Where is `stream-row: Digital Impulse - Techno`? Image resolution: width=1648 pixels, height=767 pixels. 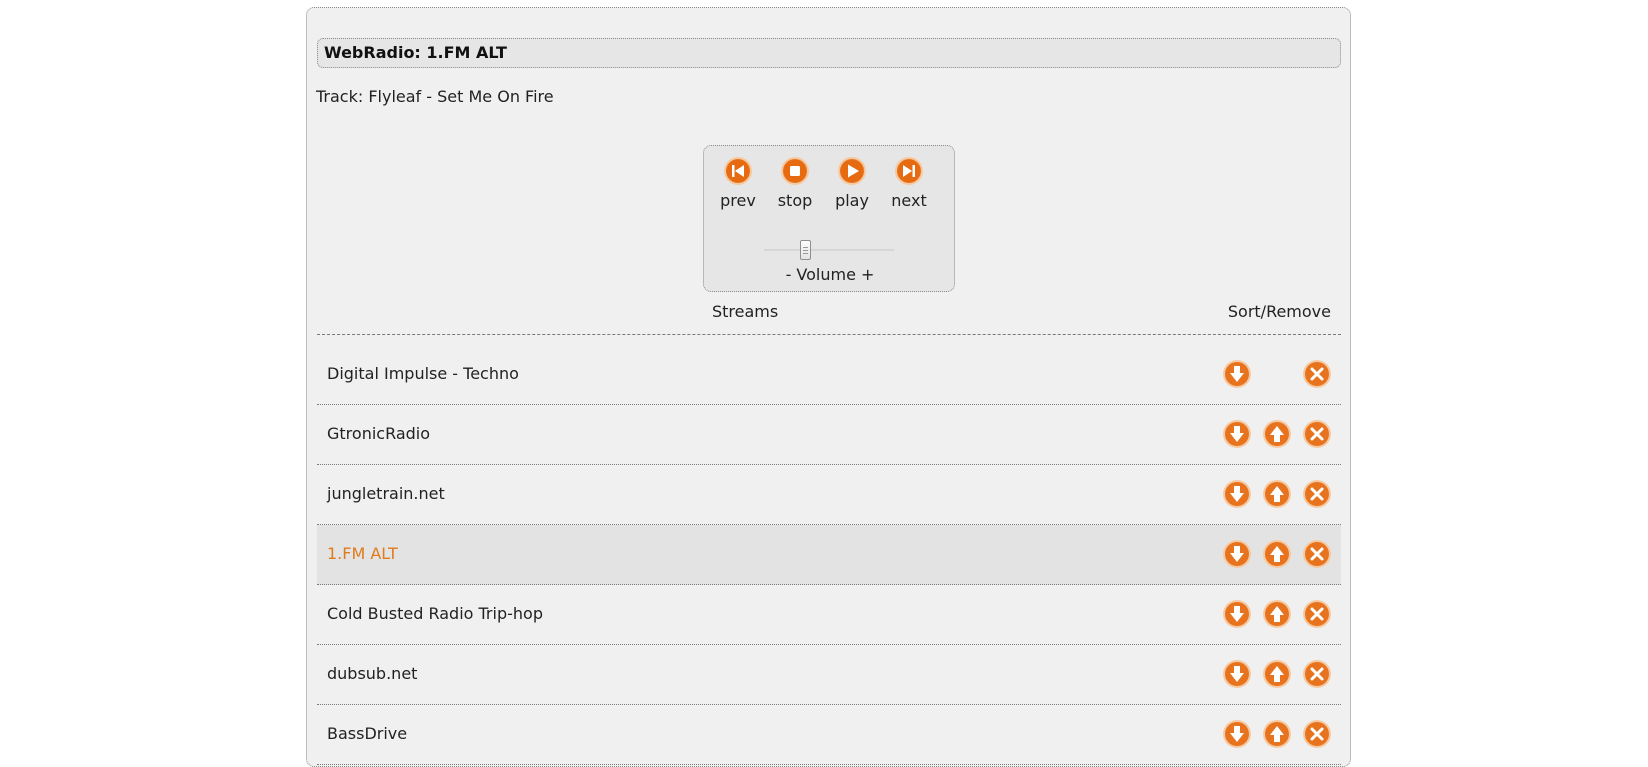 stream-row: Digital Impulse - Techno is located at coordinates (829, 375).